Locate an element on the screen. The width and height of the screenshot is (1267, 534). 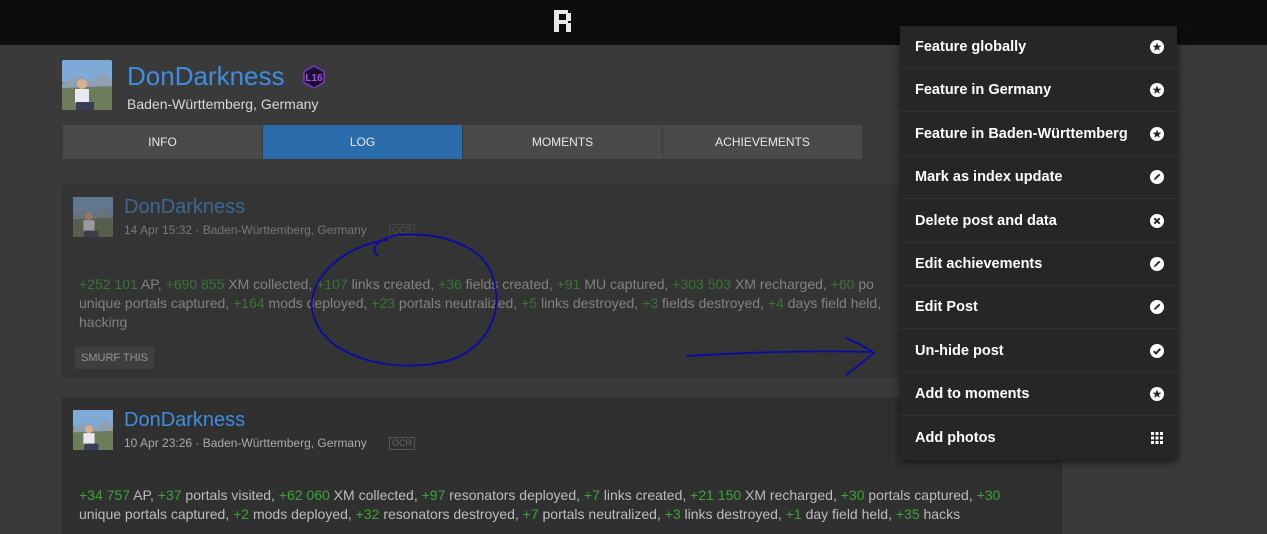
profile-tabs: INFO LOG MOMENTS ACHIEVEMENTS is located at coordinates (463, 142).